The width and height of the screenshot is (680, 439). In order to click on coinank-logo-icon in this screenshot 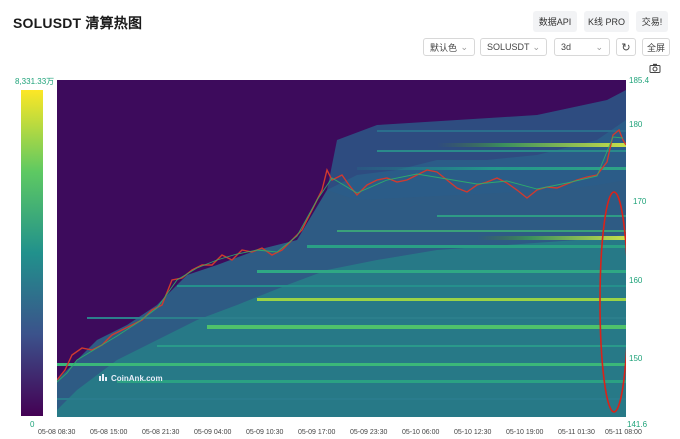, I will do `click(103, 378)`.